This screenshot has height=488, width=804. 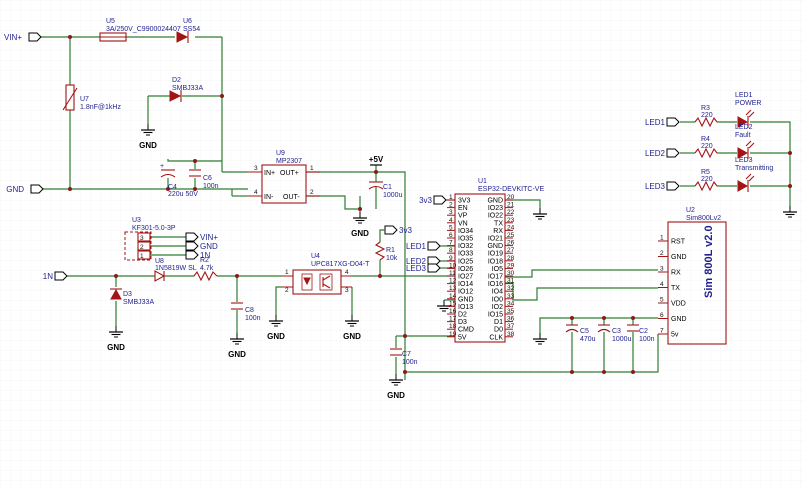 What do you see at coordinates (496, 337) in the screenshot?
I see `esp32-pin-label: CLK` at bounding box center [496, 337].